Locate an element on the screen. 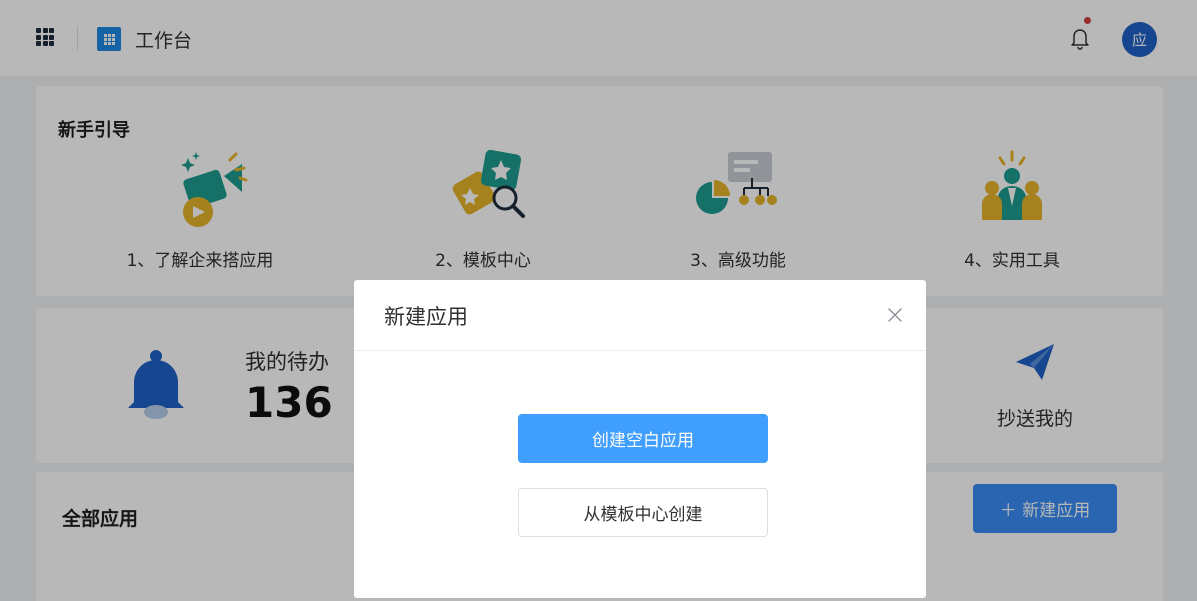 This screenshot has height=601, width=1197. close-icon is located at coordinates (895, 315).